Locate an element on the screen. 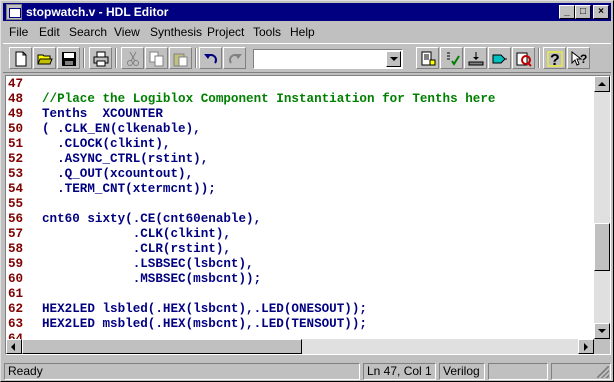 This screenshot has width=614, height=382. paste-button is located at coordinates (180, 58).